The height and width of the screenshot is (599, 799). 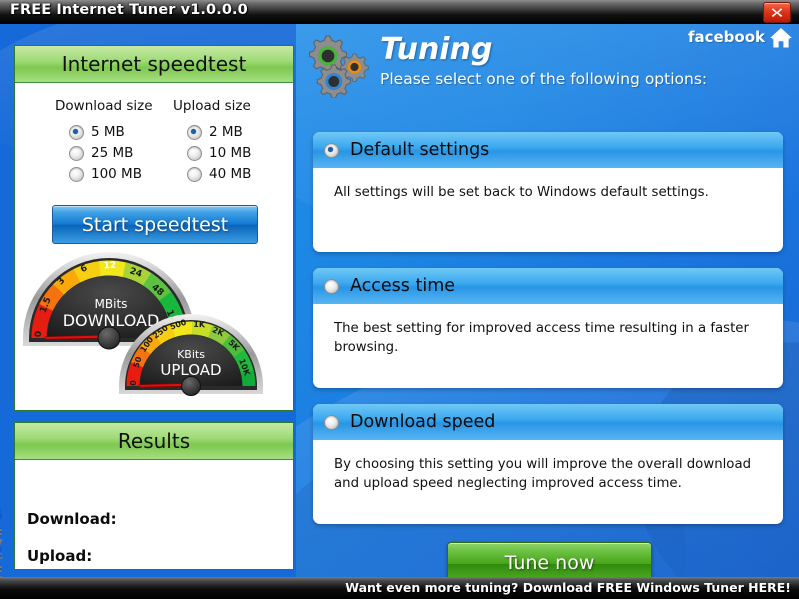 I want to click on upload-gauge-unit: KBits, so click(x=191, y=354).